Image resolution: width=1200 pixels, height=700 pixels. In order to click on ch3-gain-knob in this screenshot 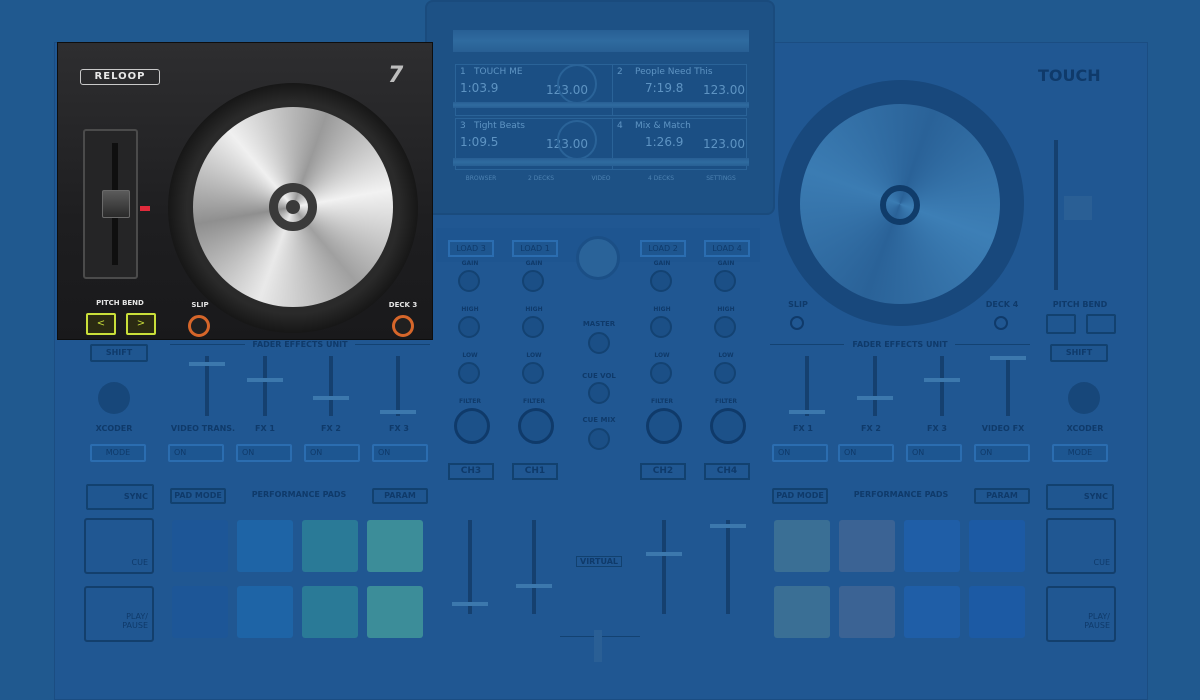, I will do `click(469, 281)`.